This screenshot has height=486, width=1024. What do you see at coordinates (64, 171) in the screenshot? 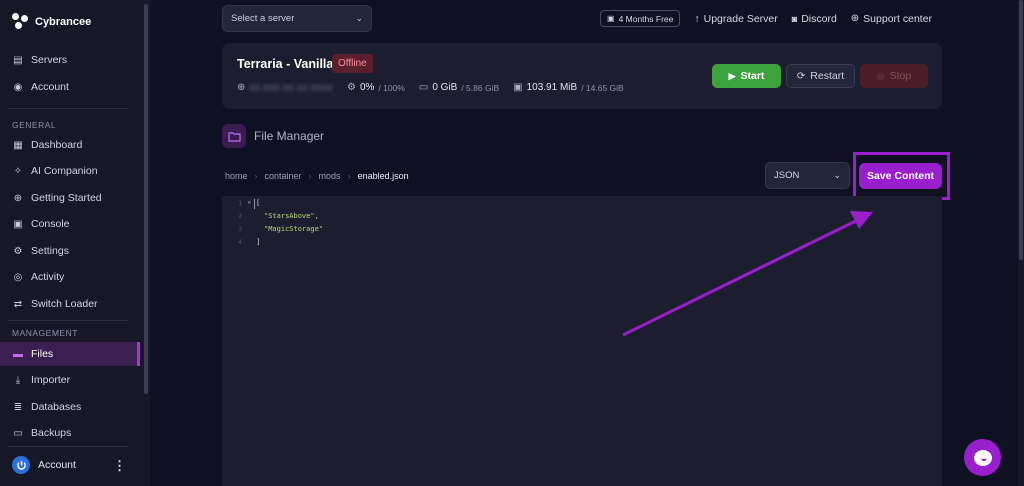
I see `sidebar-item-label: AI Companion` at bounding box center [64, 171].